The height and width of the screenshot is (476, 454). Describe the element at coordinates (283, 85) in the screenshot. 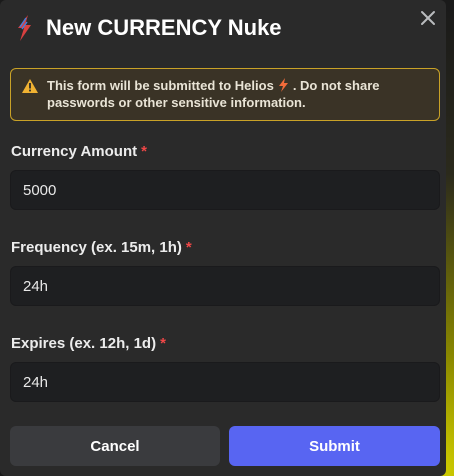

I see `lightning-bolt-icon` at that location.